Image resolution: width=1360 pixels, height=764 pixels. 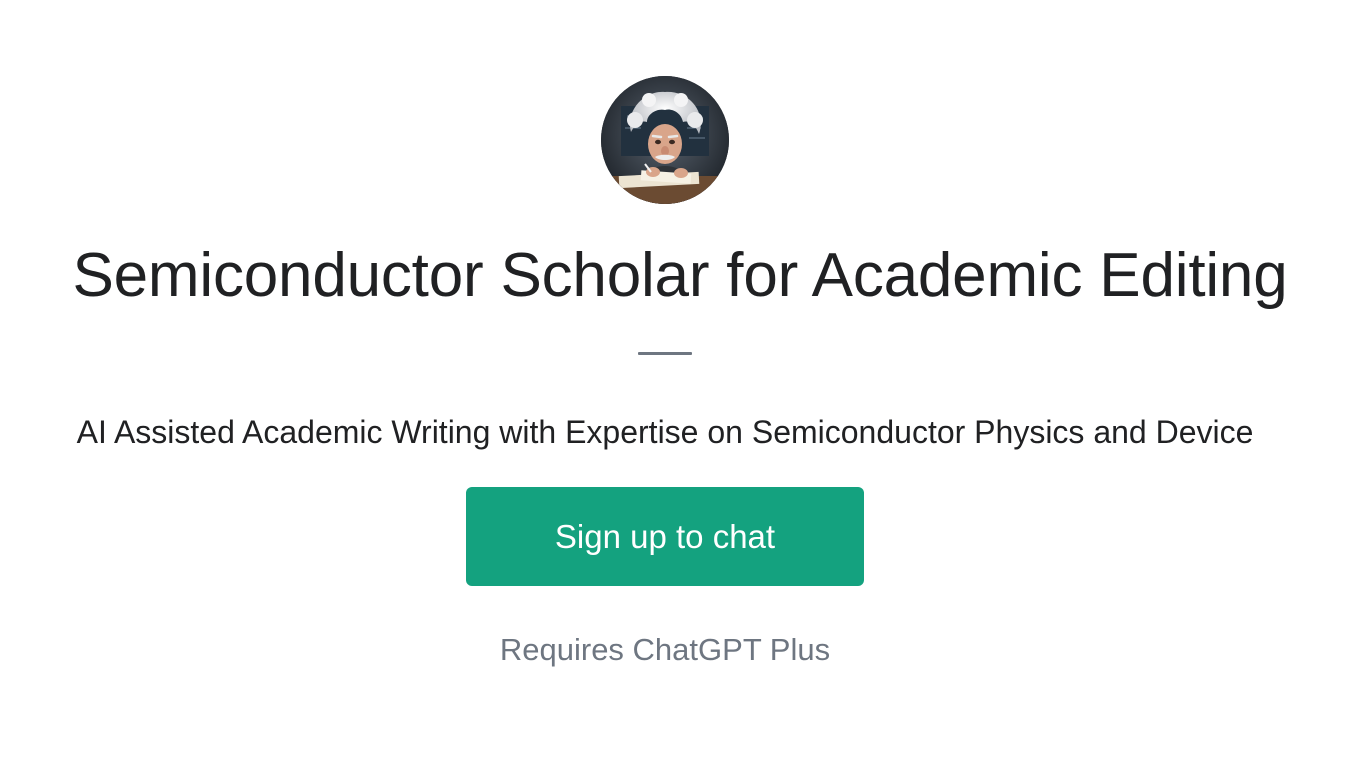 I want to click on scholar-portrait-icon, so click(x=665, y=140).